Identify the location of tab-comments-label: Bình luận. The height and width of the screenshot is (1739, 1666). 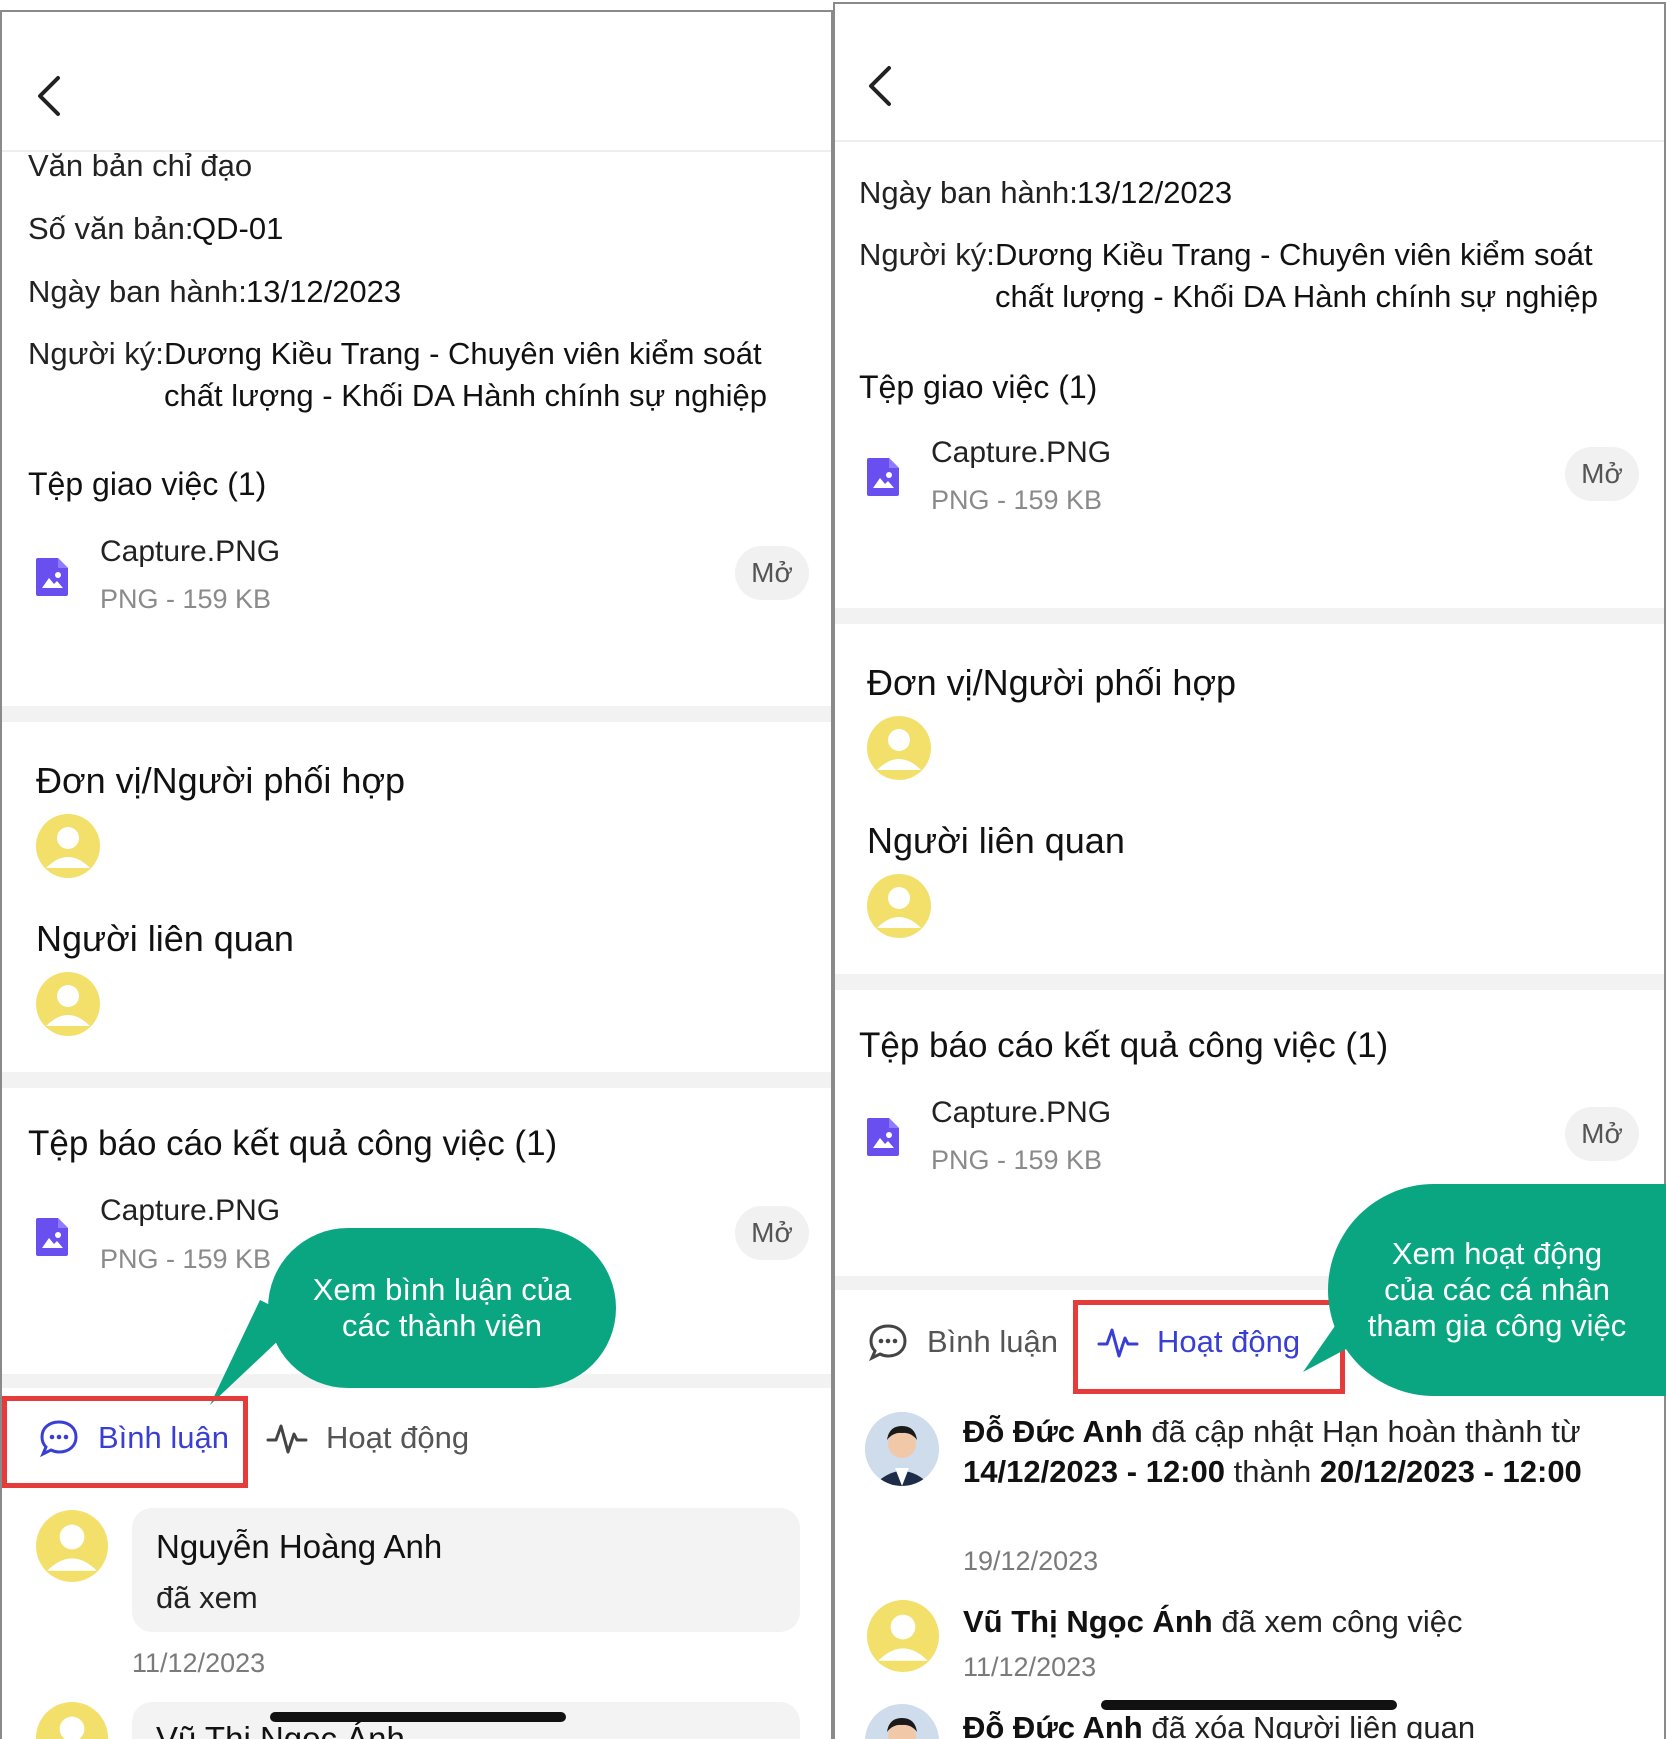
(992, 1341).